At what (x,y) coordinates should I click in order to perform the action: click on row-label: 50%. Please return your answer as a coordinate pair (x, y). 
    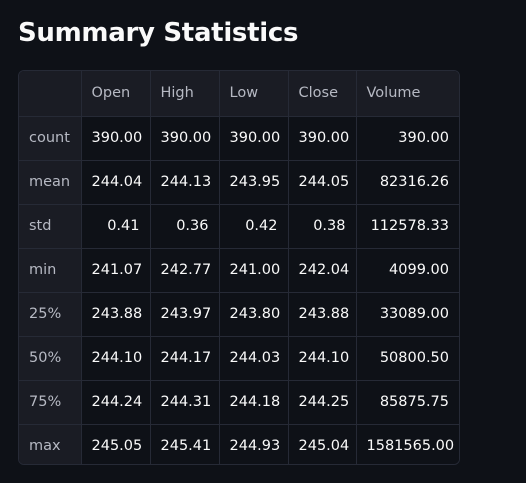
    Looking at the image, I should click on (50, 358).